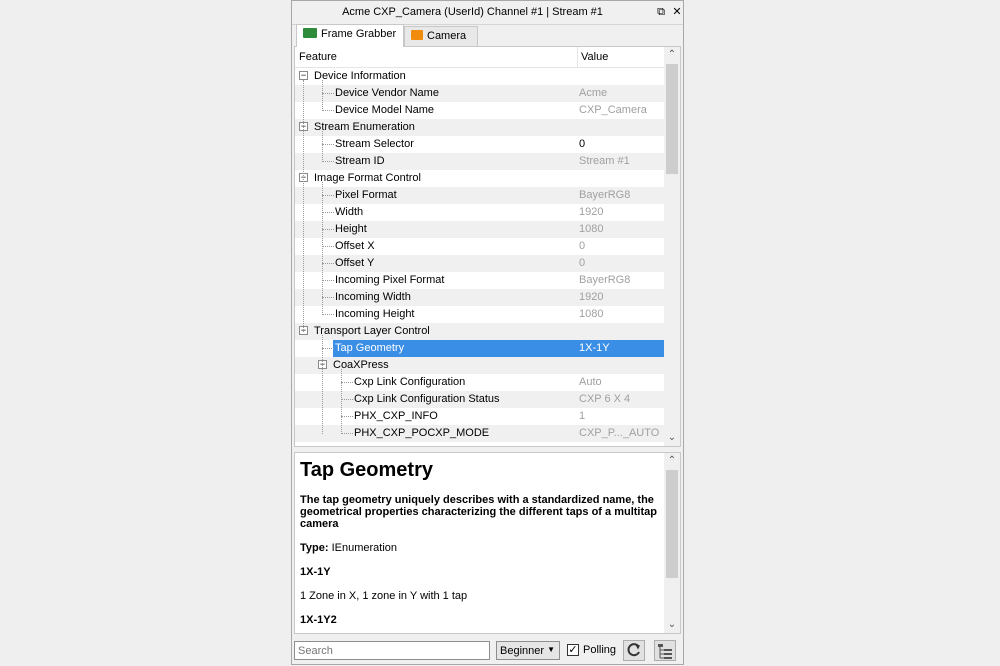  I want to click on feature-row: Incoming Height 1080, so click(480, 314).